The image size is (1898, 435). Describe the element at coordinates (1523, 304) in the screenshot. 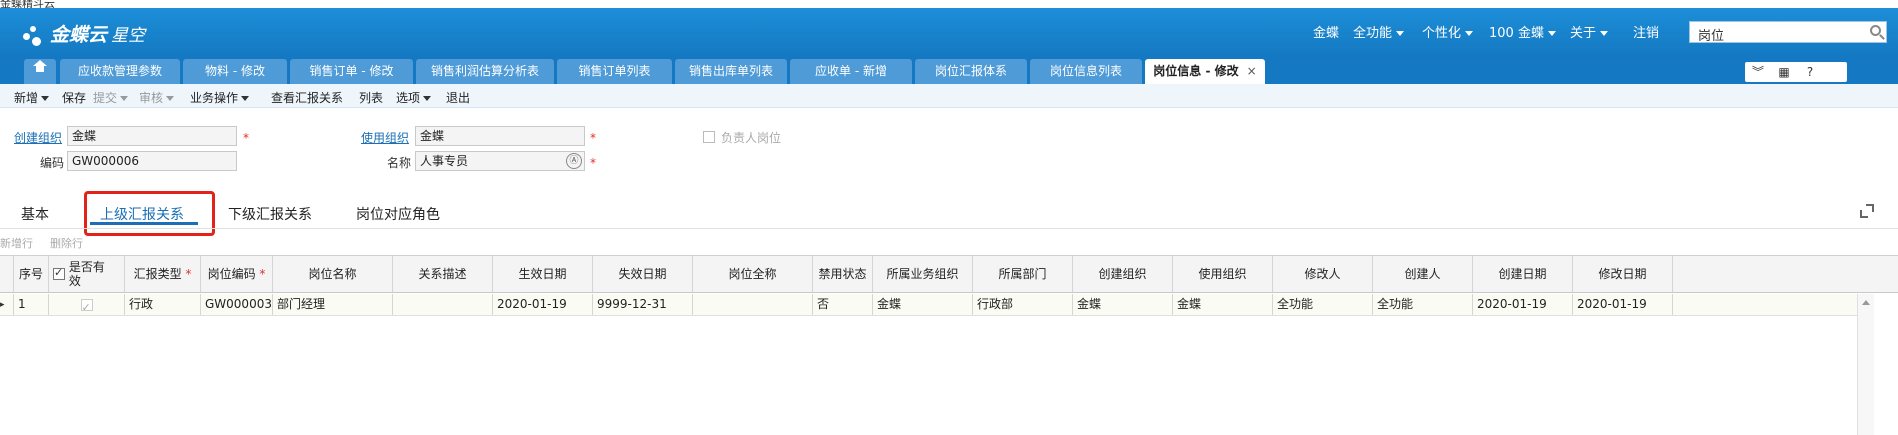

I see `cell-create-date: 2020-01-19` at that location.